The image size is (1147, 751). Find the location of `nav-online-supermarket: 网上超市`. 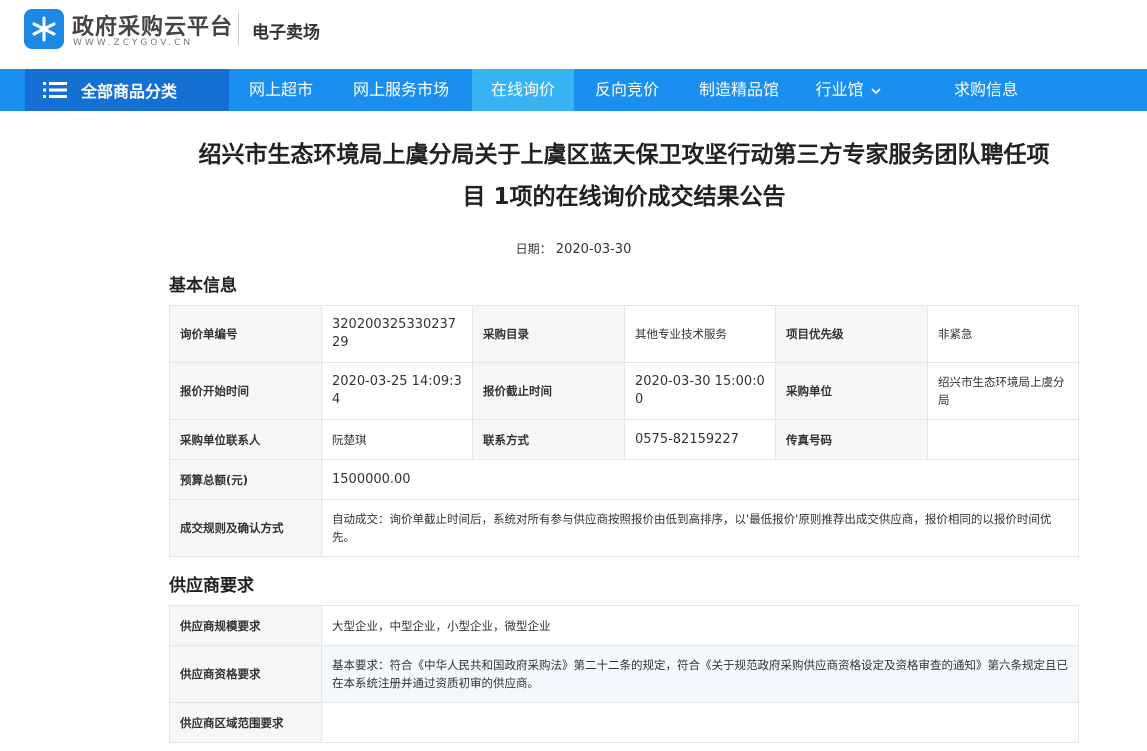

nav-online-supermarket: 网上超市 is located at coordinates (281, 90).